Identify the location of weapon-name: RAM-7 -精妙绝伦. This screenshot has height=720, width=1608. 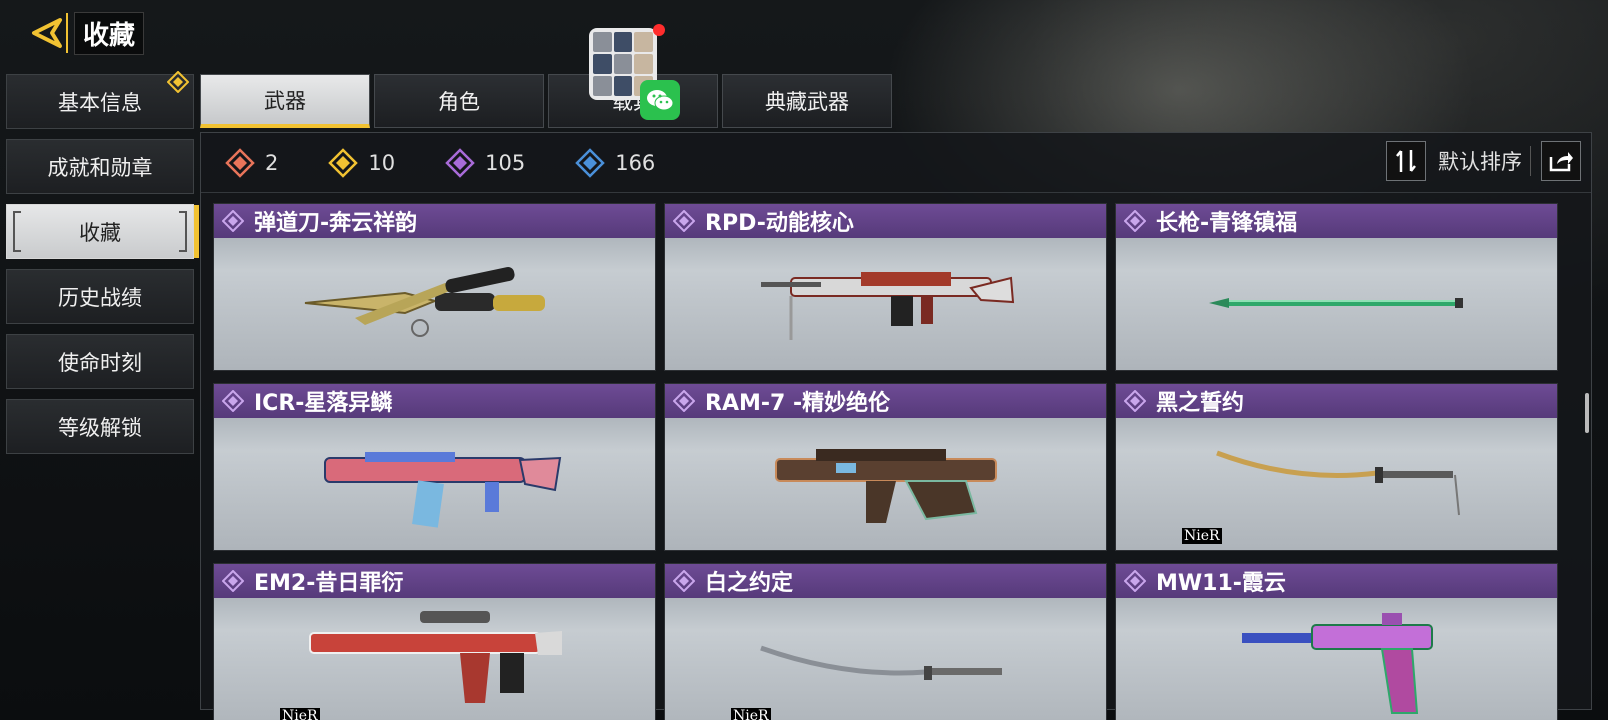
(798, 403).